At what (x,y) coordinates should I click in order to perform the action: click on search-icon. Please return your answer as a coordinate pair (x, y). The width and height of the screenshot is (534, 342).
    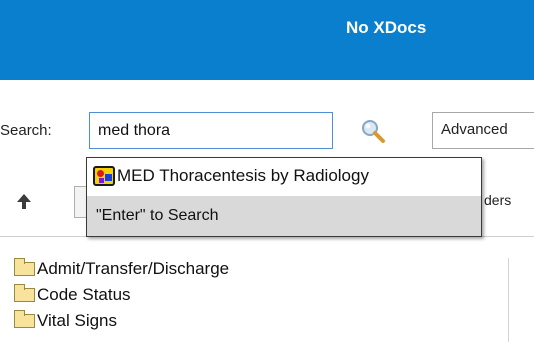
    Looking at the image, I should click on (373, 131).